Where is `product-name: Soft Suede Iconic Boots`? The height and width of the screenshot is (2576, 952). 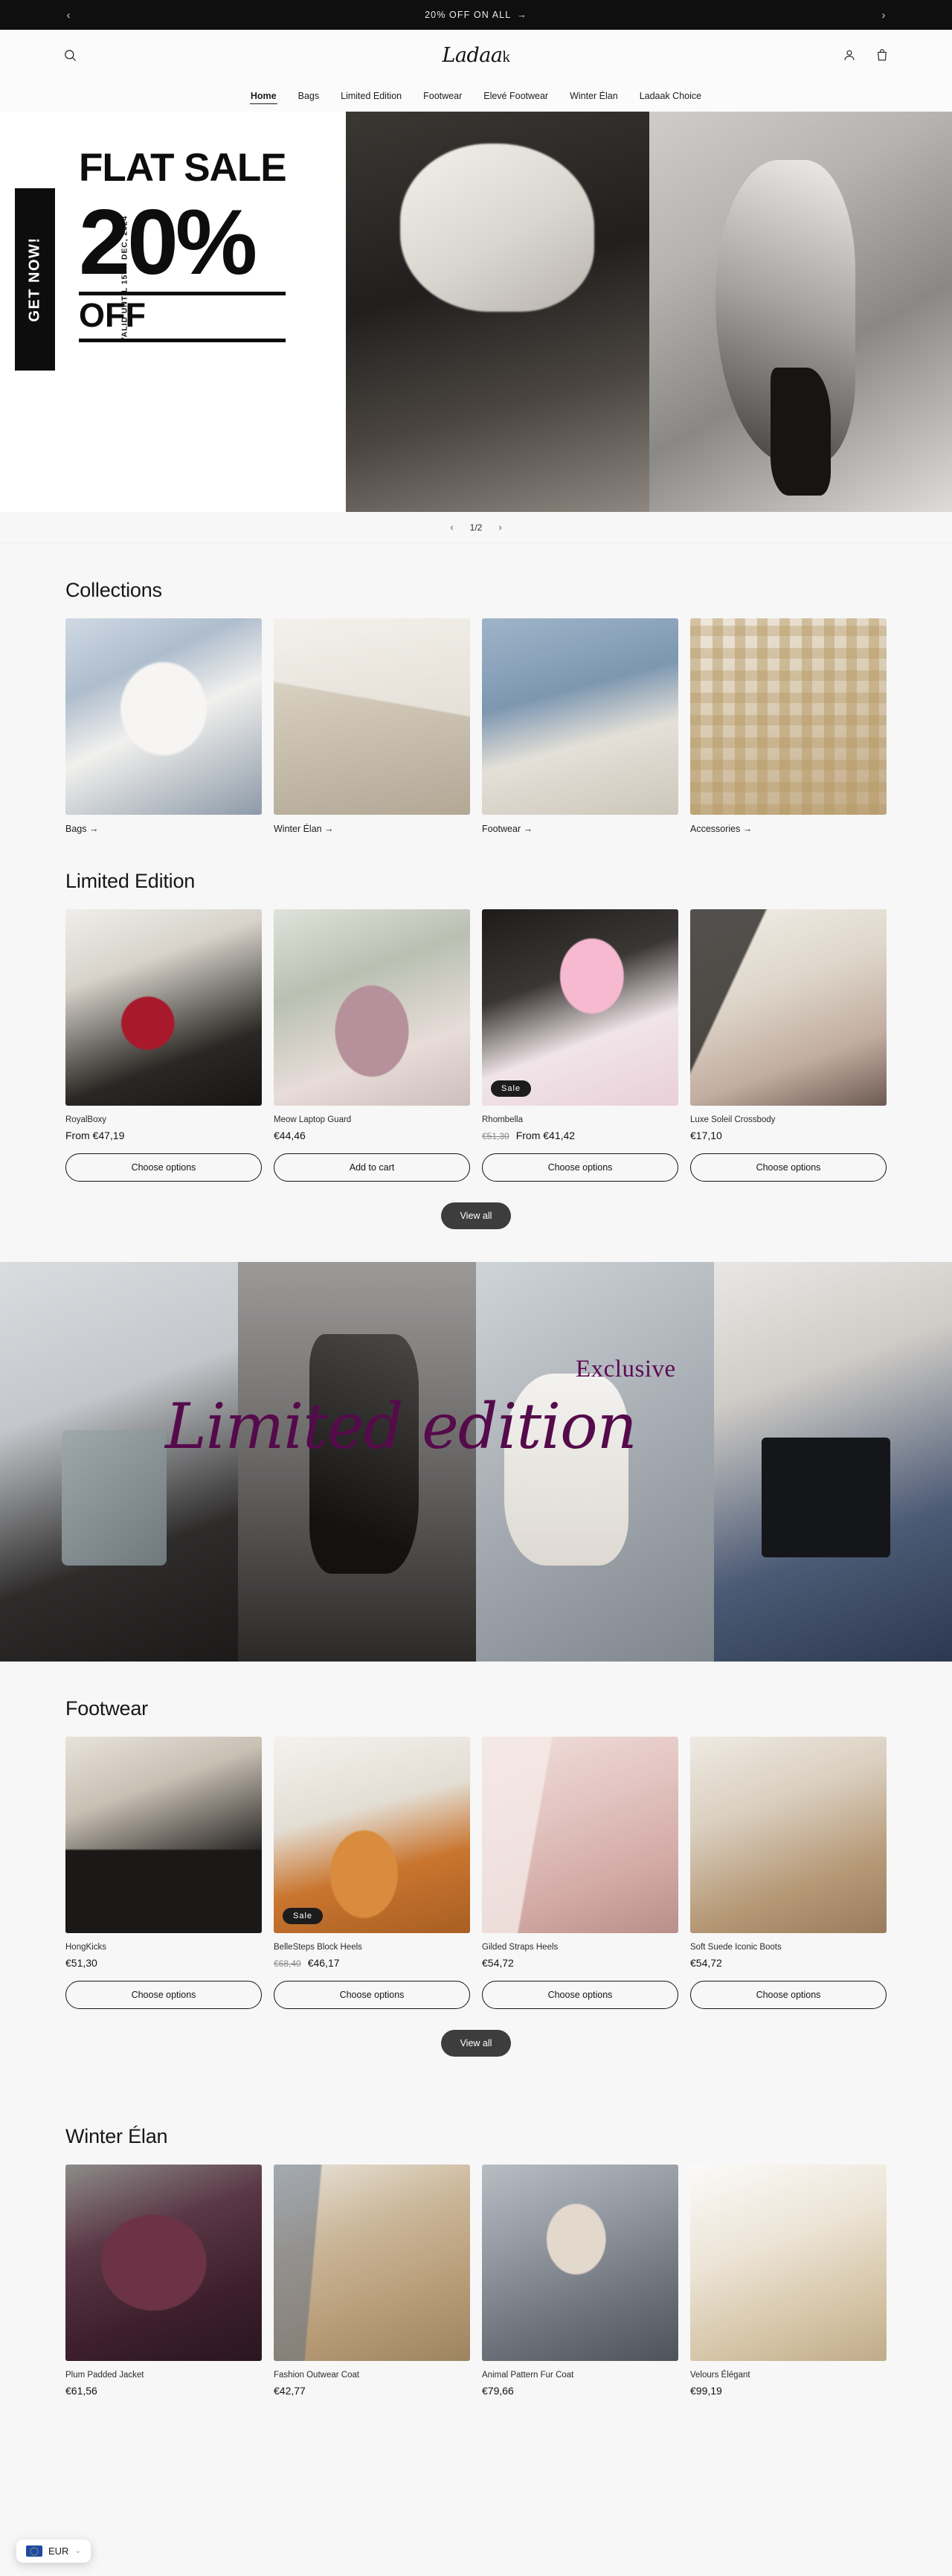
product-name: Soft Suede Iconic Boots is located at coordinates (736, 1947).